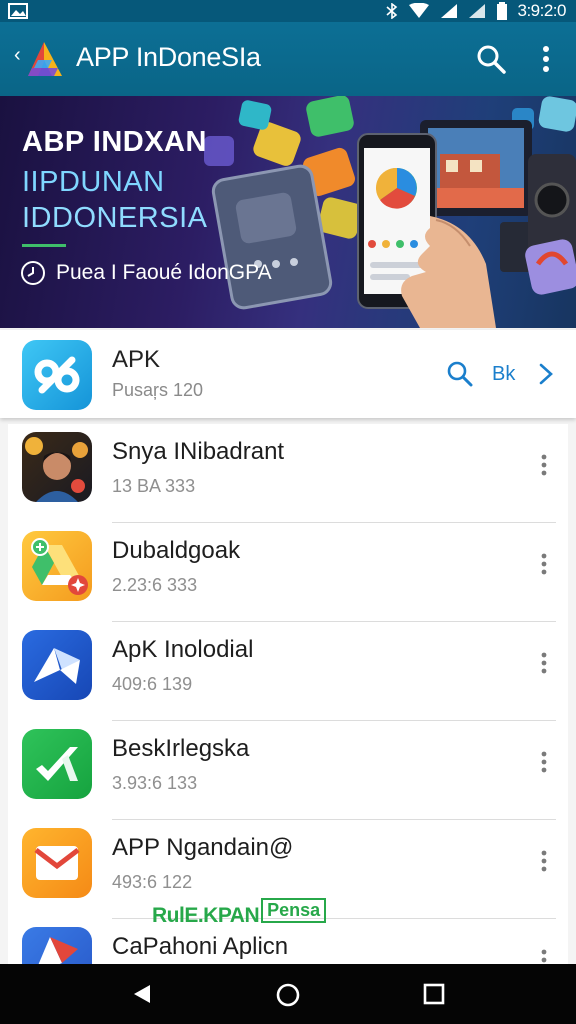  Describe the element at coordinates (57, 566) in the screenshot. I see `drive-like-icon` at that location.